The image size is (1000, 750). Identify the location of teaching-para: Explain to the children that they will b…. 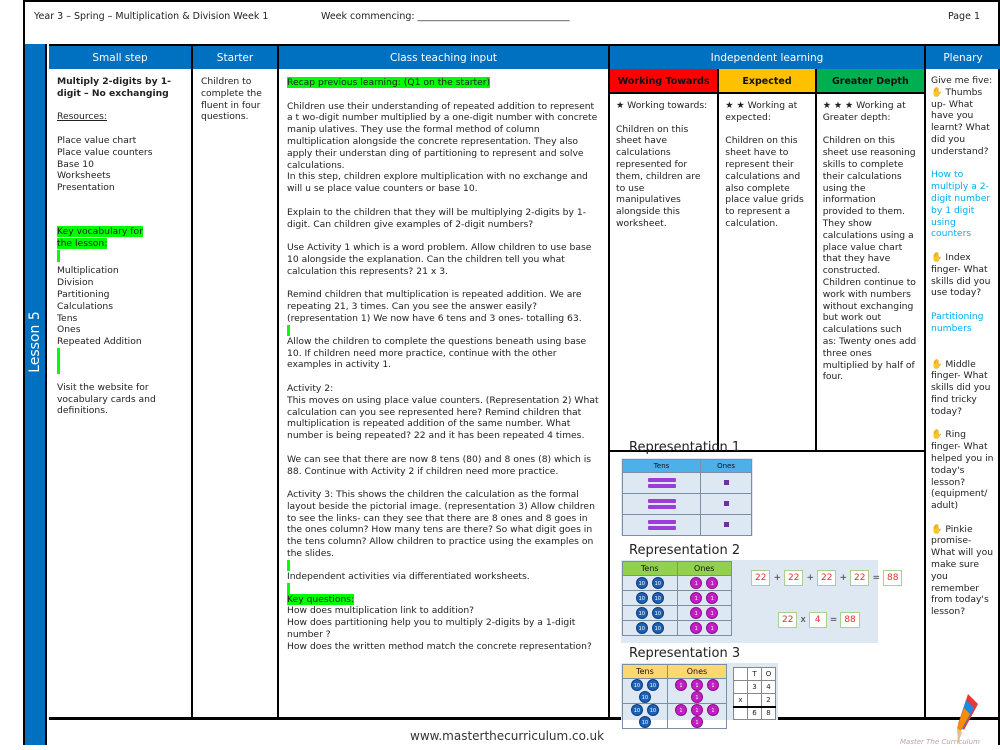
(437, 218).